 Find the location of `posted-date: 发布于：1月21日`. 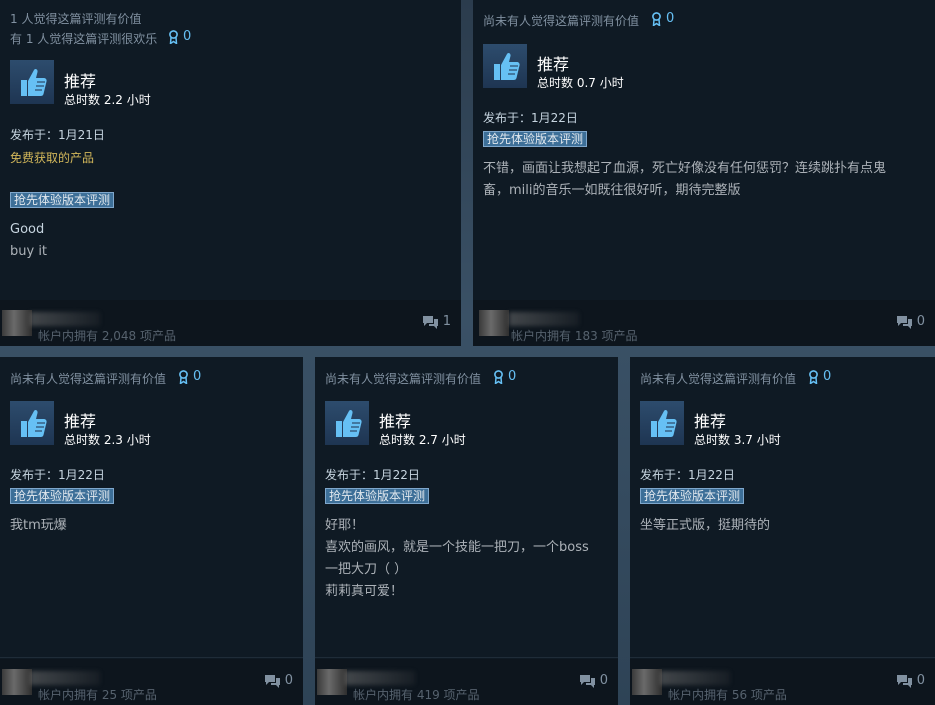

posted-date: 发布于：1月21日 is located at coordinates (57, 135).